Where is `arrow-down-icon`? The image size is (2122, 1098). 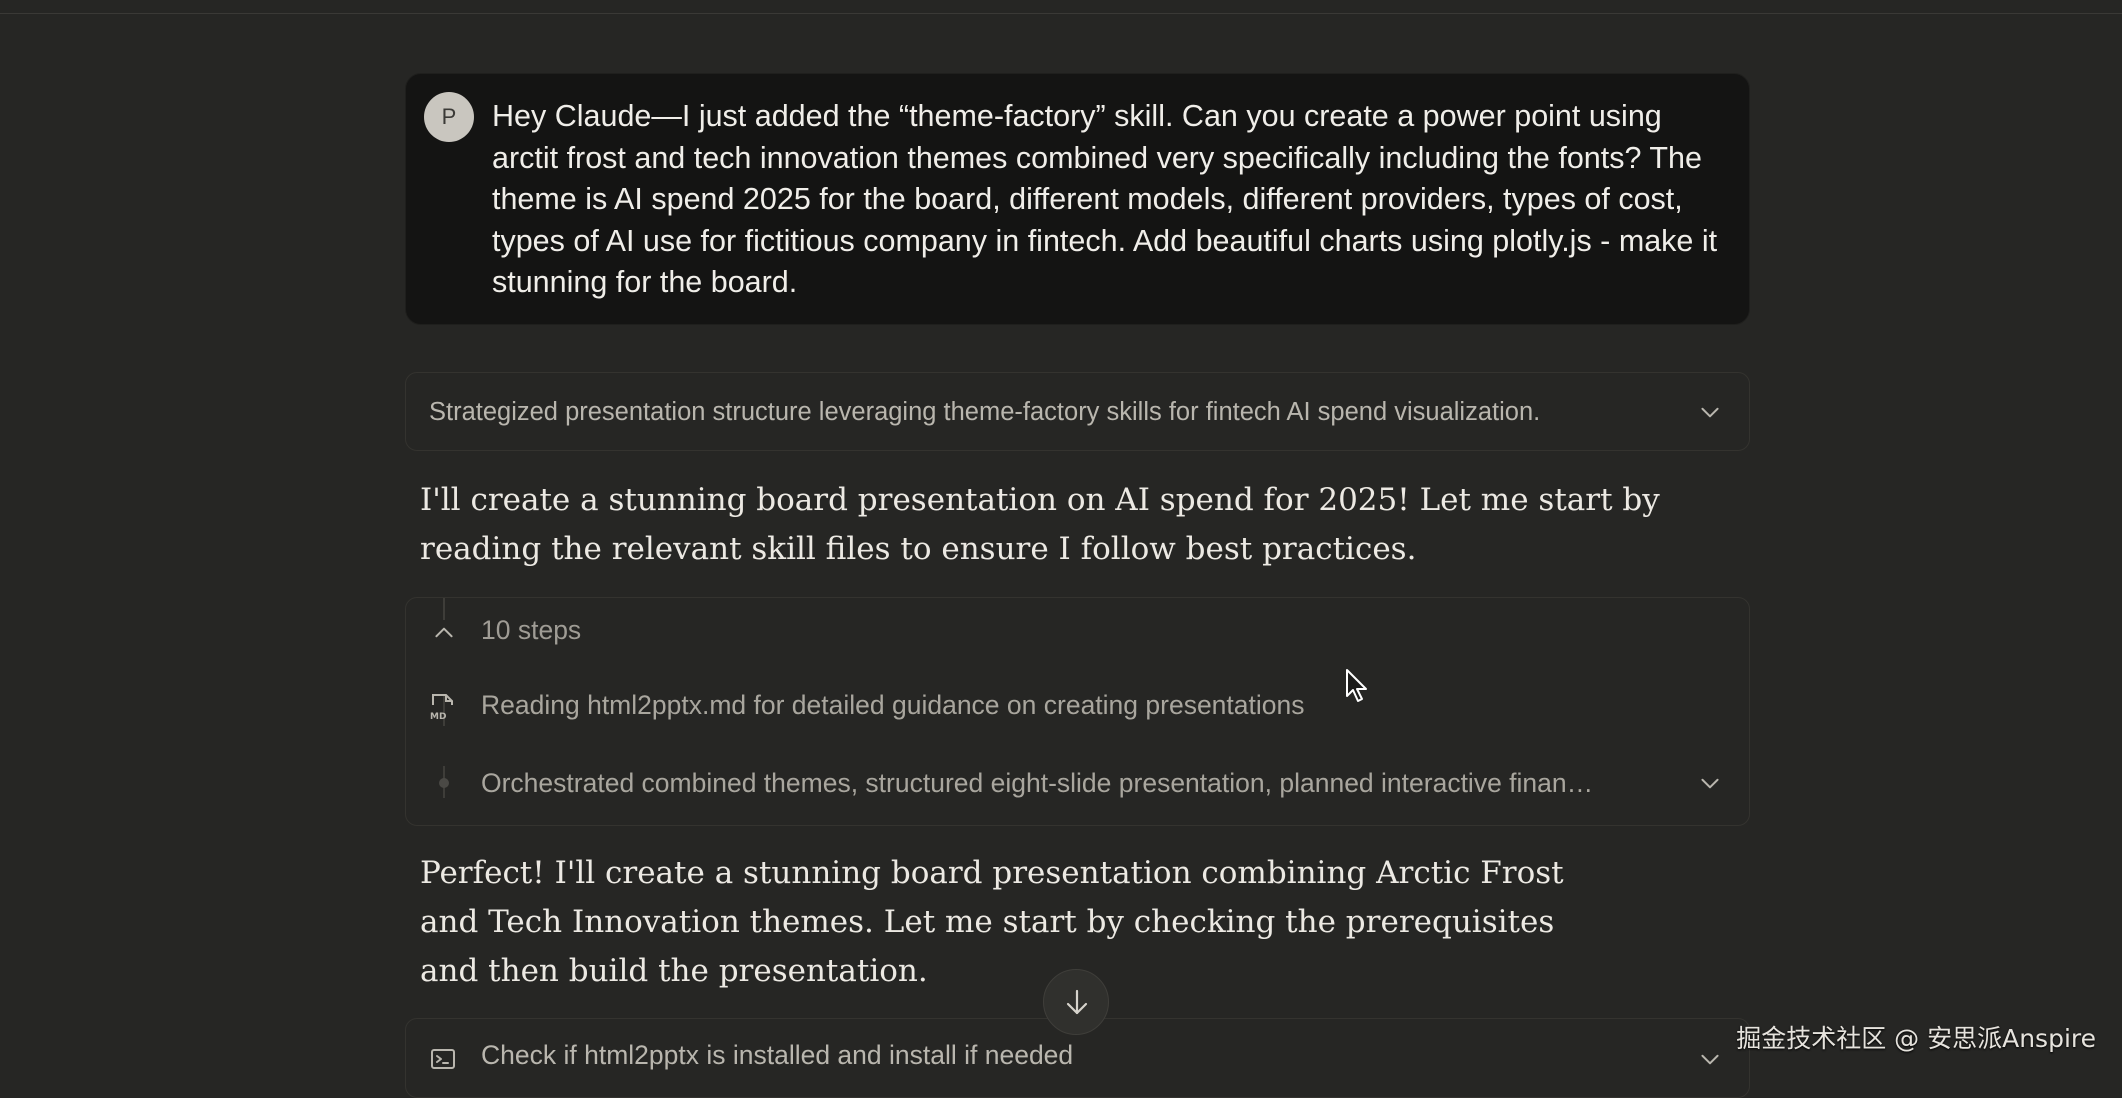
arrow-down-icon is located at coordinates (1077, 1002).